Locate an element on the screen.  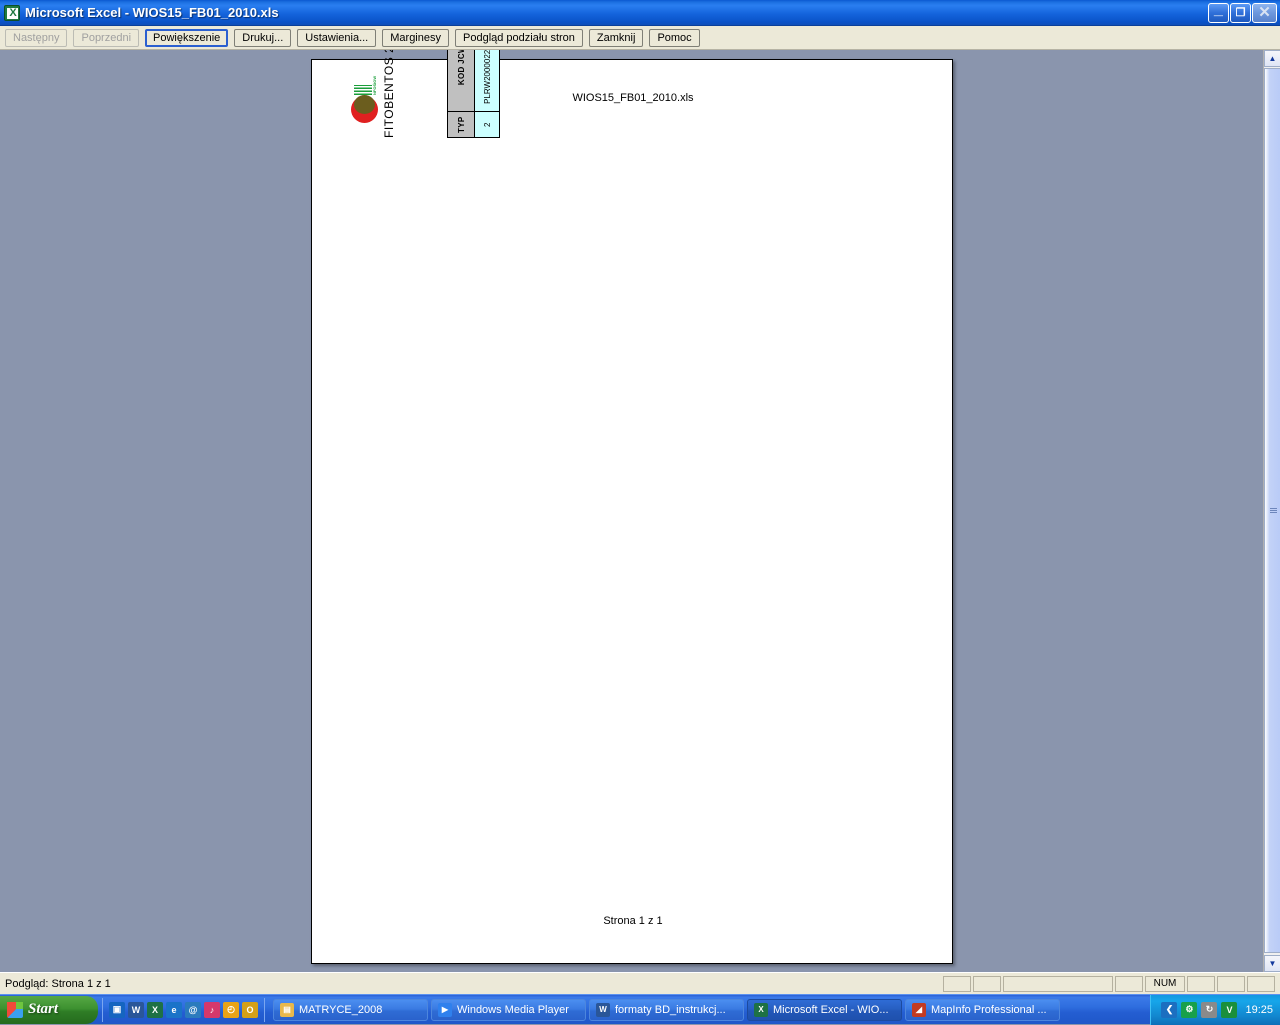
system-tray: ❮ ⚙ ↻ V 19:25 is located at coordinates (1215, 1009).